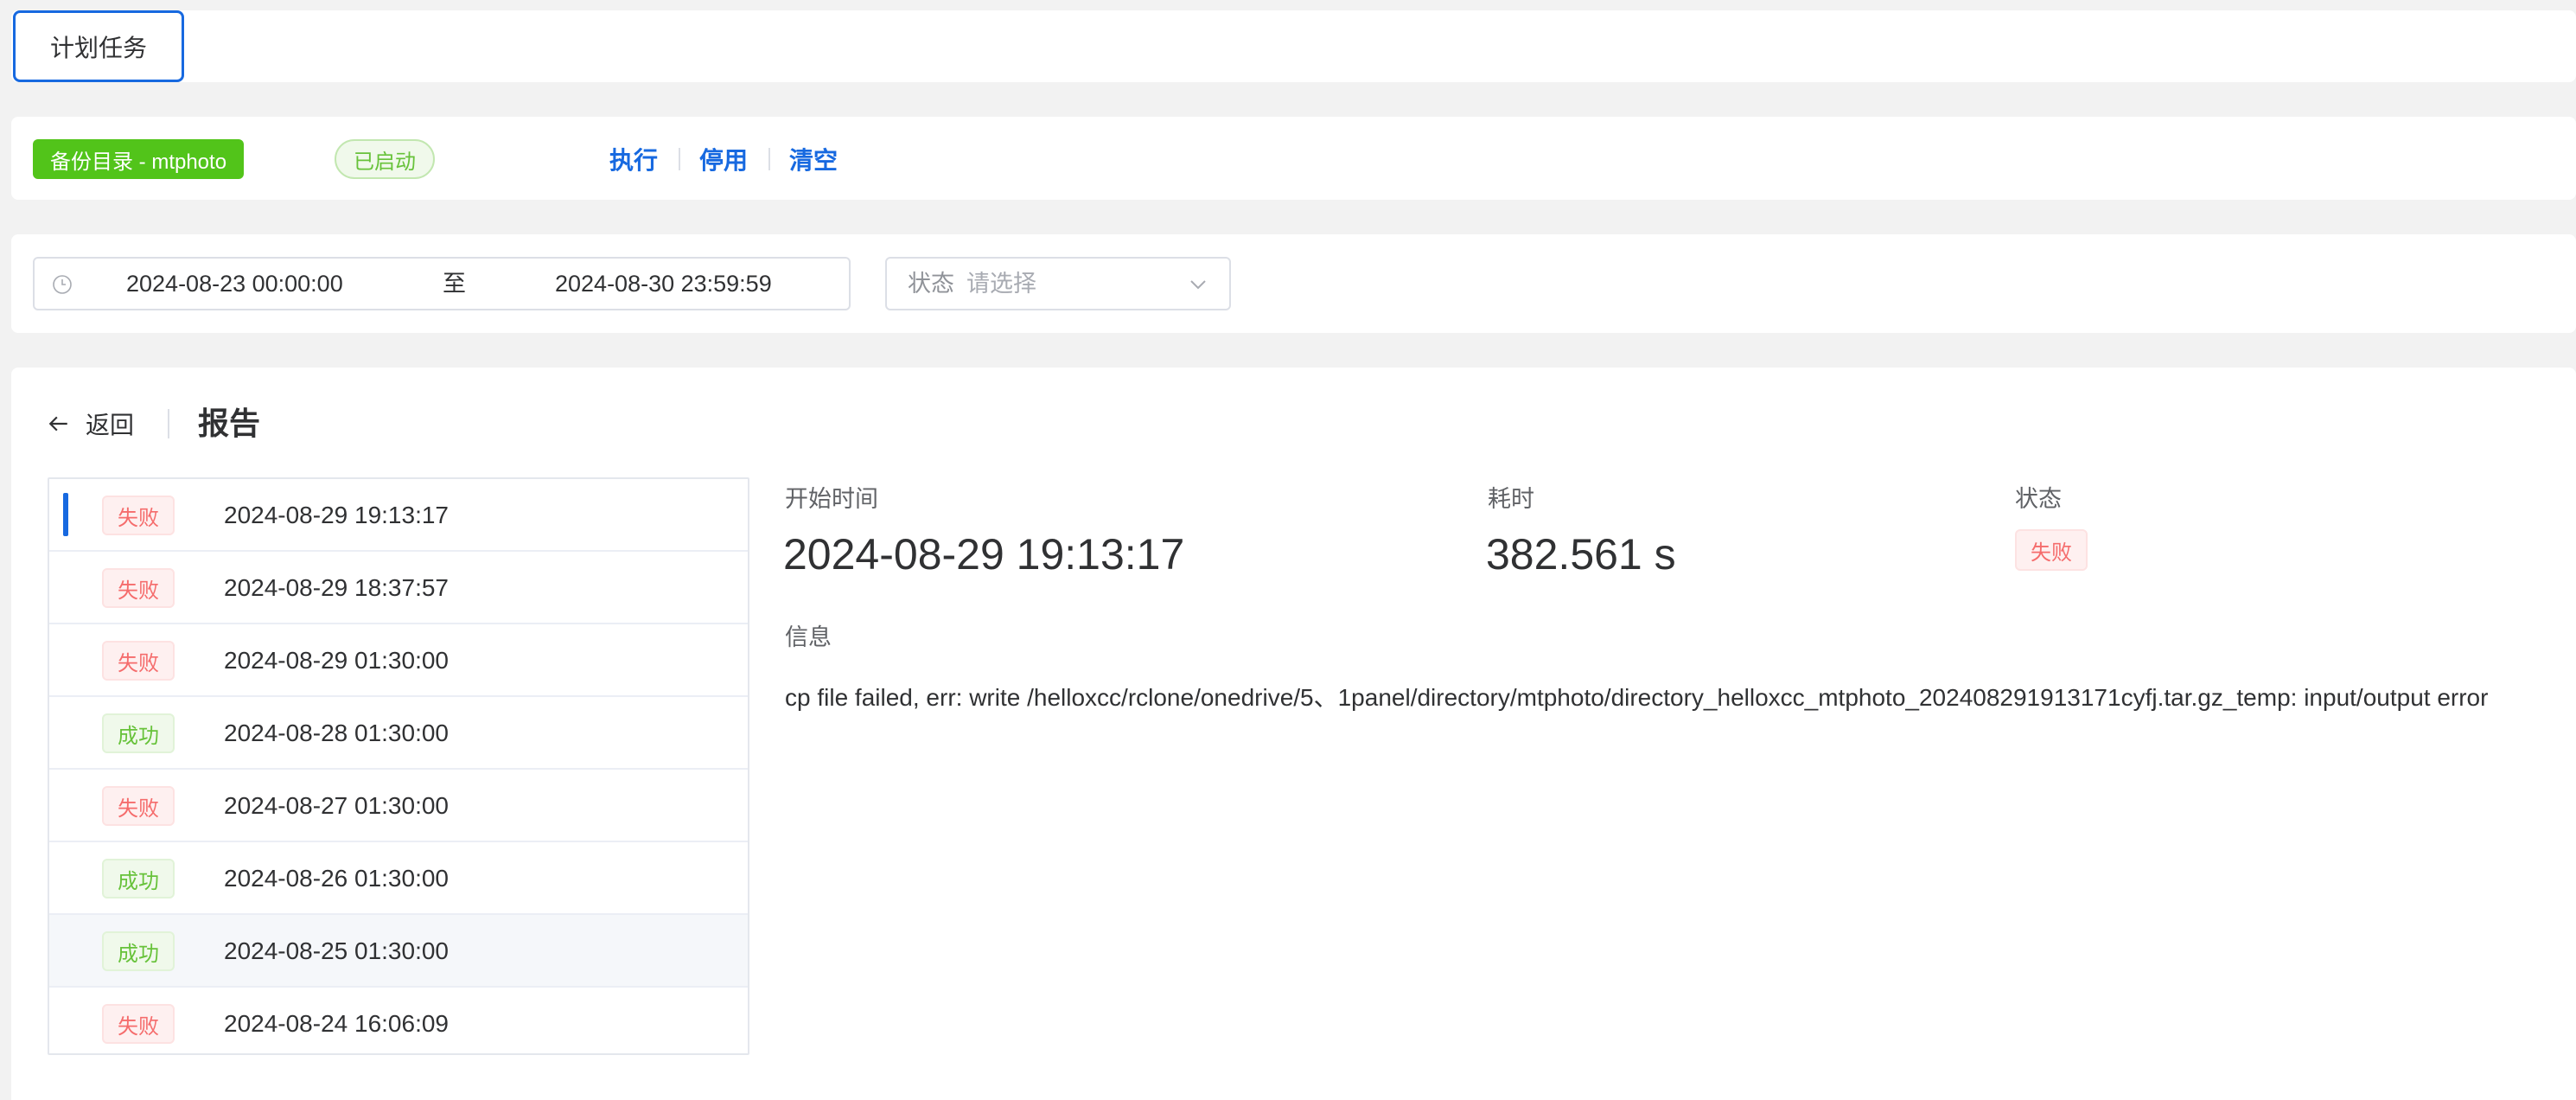 The width and height of the screenshot is (2576, 1100). What do you see at coordinates (723, 159) in the screenshot?
I see `disable-button: 停用` at bounding box center [723, 159].